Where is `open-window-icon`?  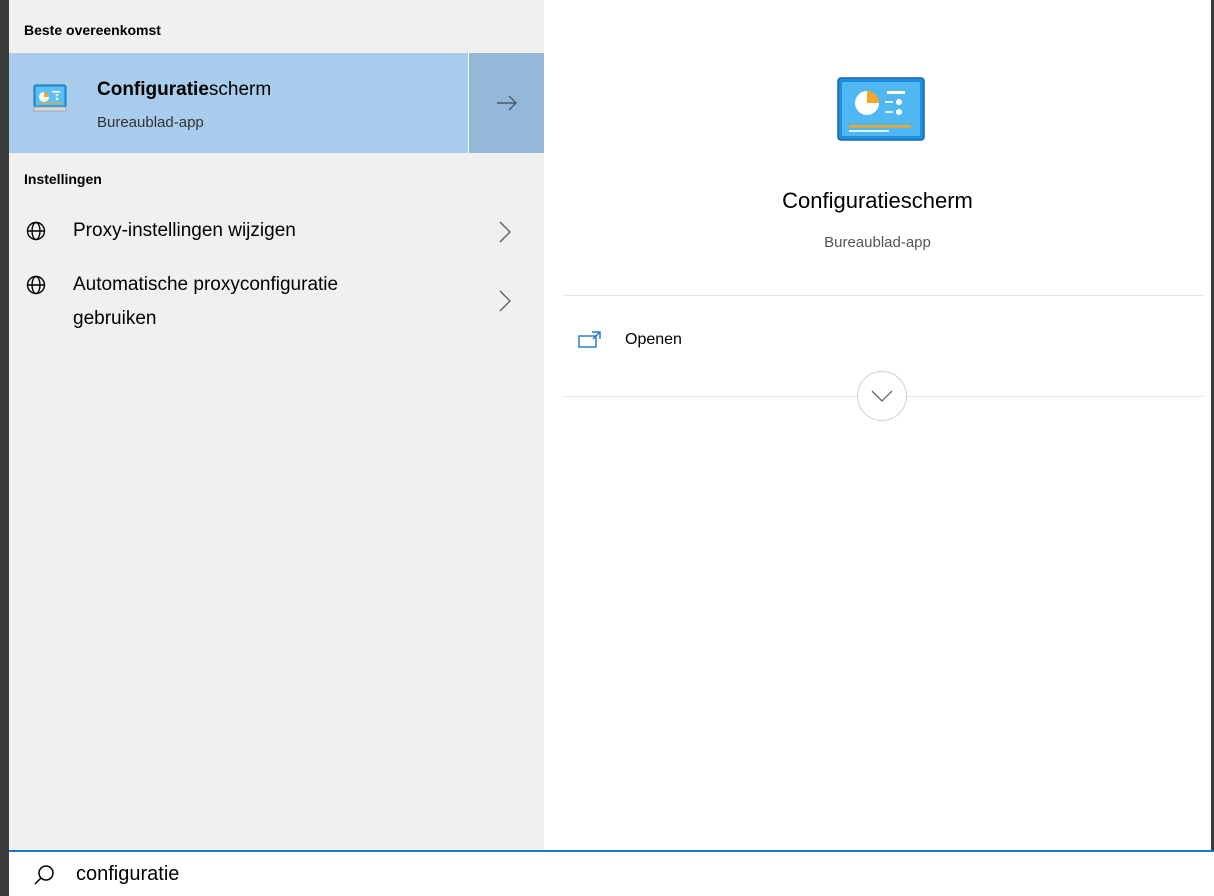
open-window-icon is located at coordinates (589, 339).